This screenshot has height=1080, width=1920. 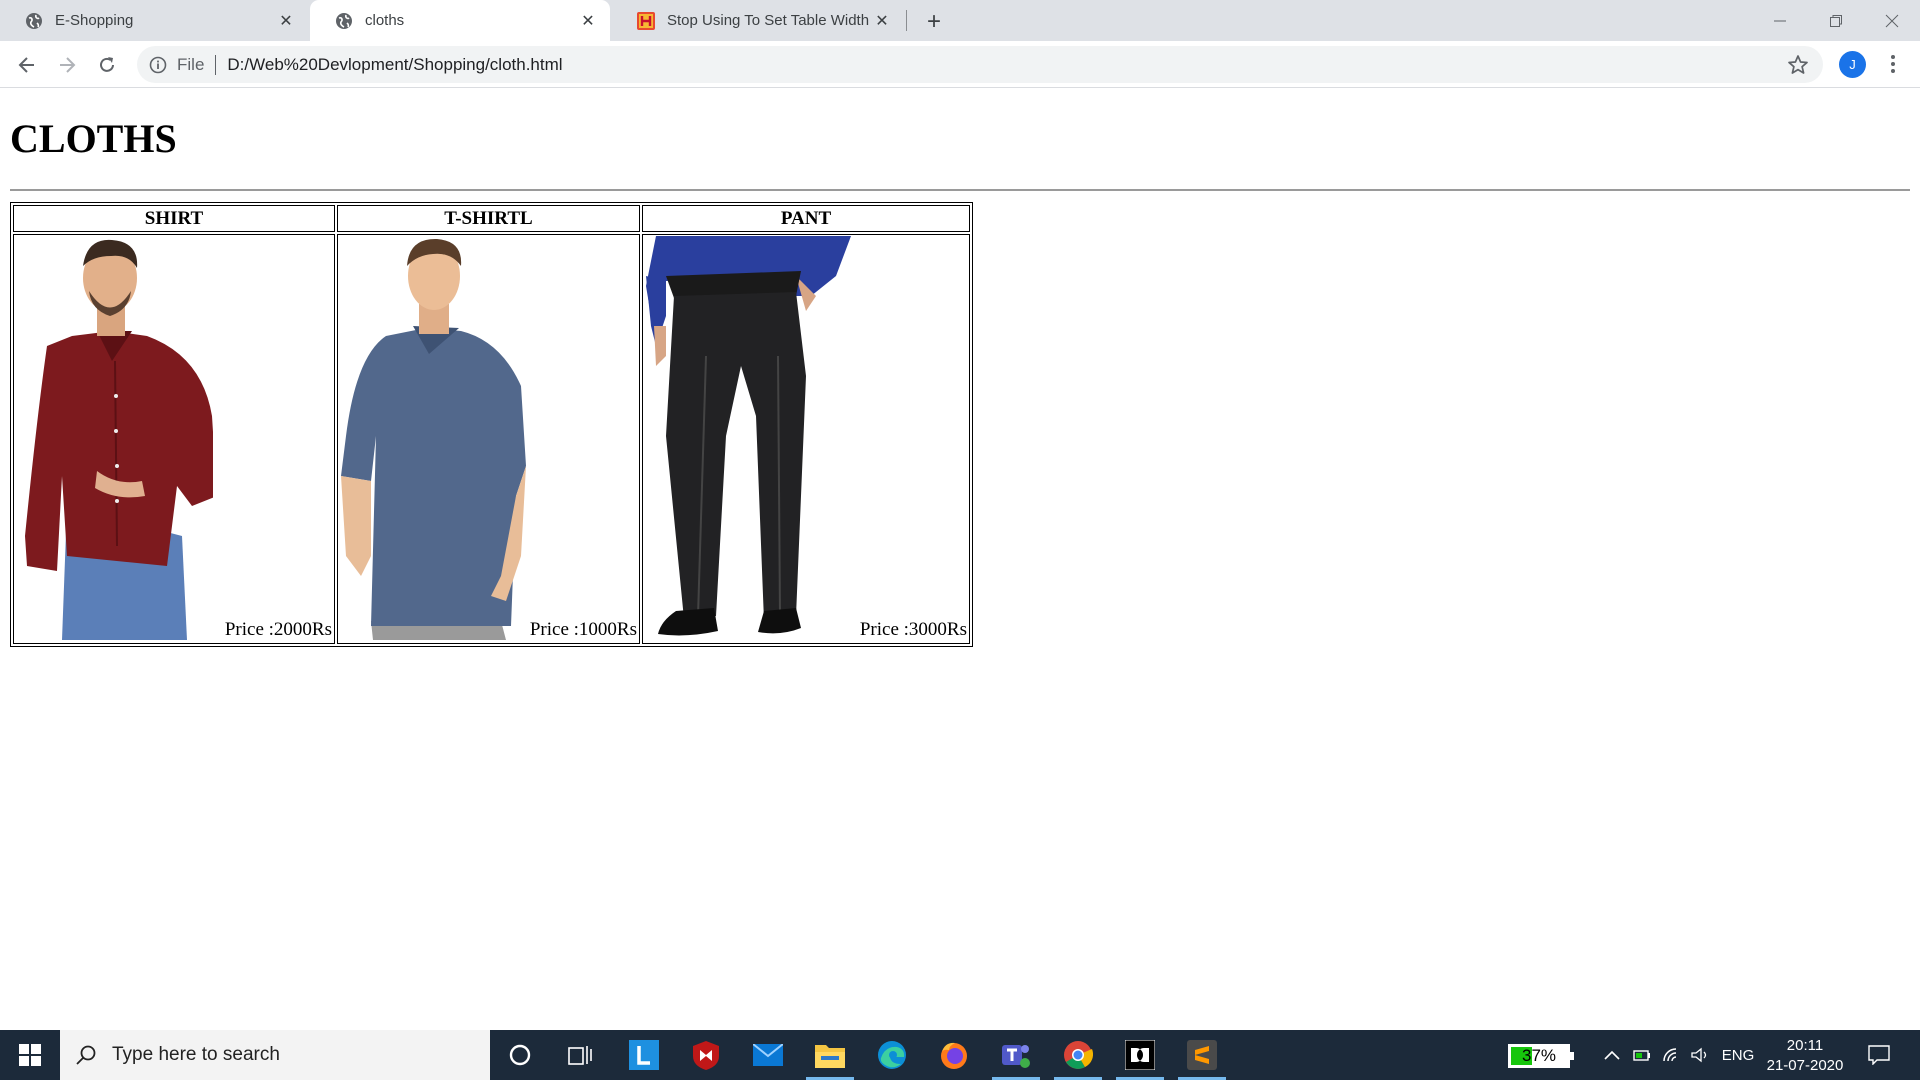 What do you see at coordinates (892, 1055) in the screenshot?
I see `edge-icon` at bounding box center [892, 1055].